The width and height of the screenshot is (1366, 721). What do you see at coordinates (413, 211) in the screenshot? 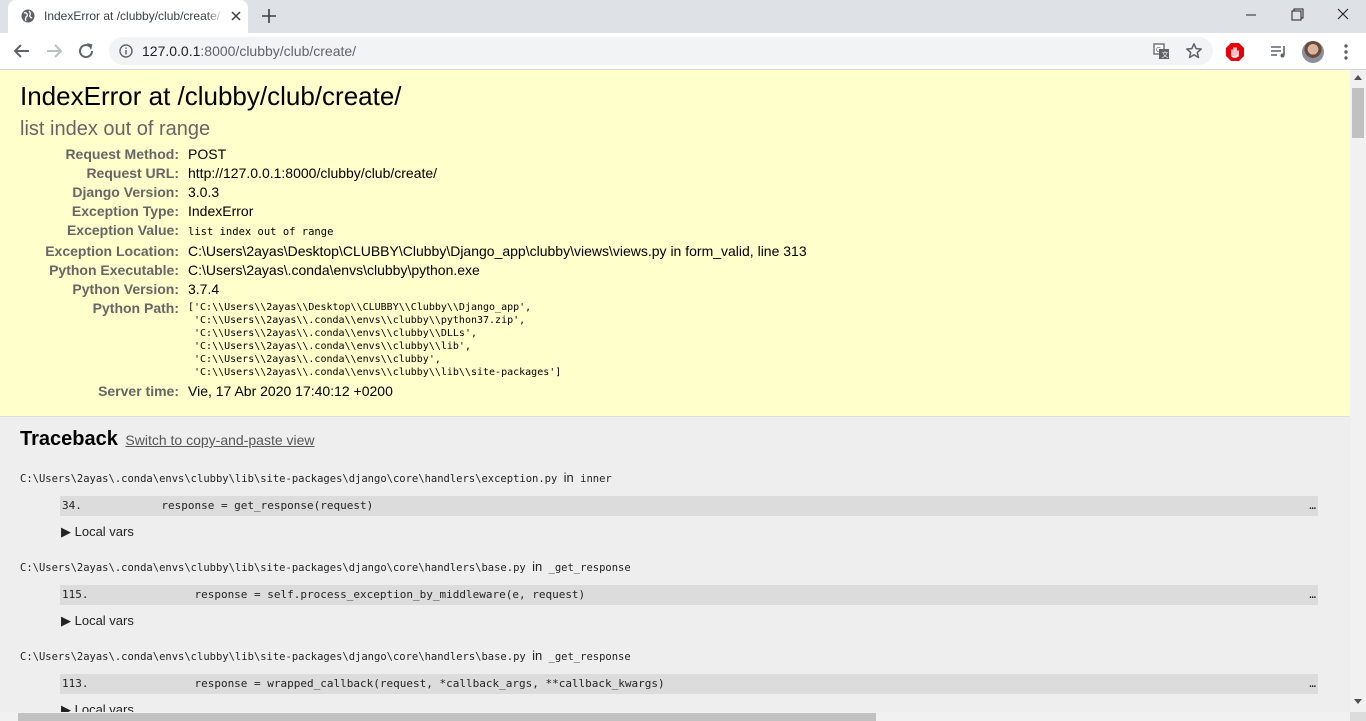
I see `meta-row: Exception Type: IndexError` at bounding box center [413, 211].